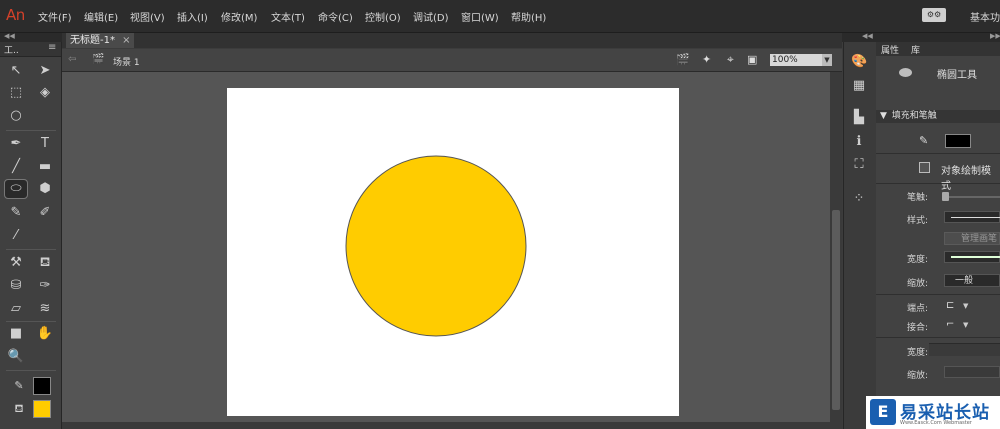 This screenshot has height=429, width=1000. Describe the element at coordinates (239, 16) in the screenshot. I see `menu-modify: 修改(M)` at that location.